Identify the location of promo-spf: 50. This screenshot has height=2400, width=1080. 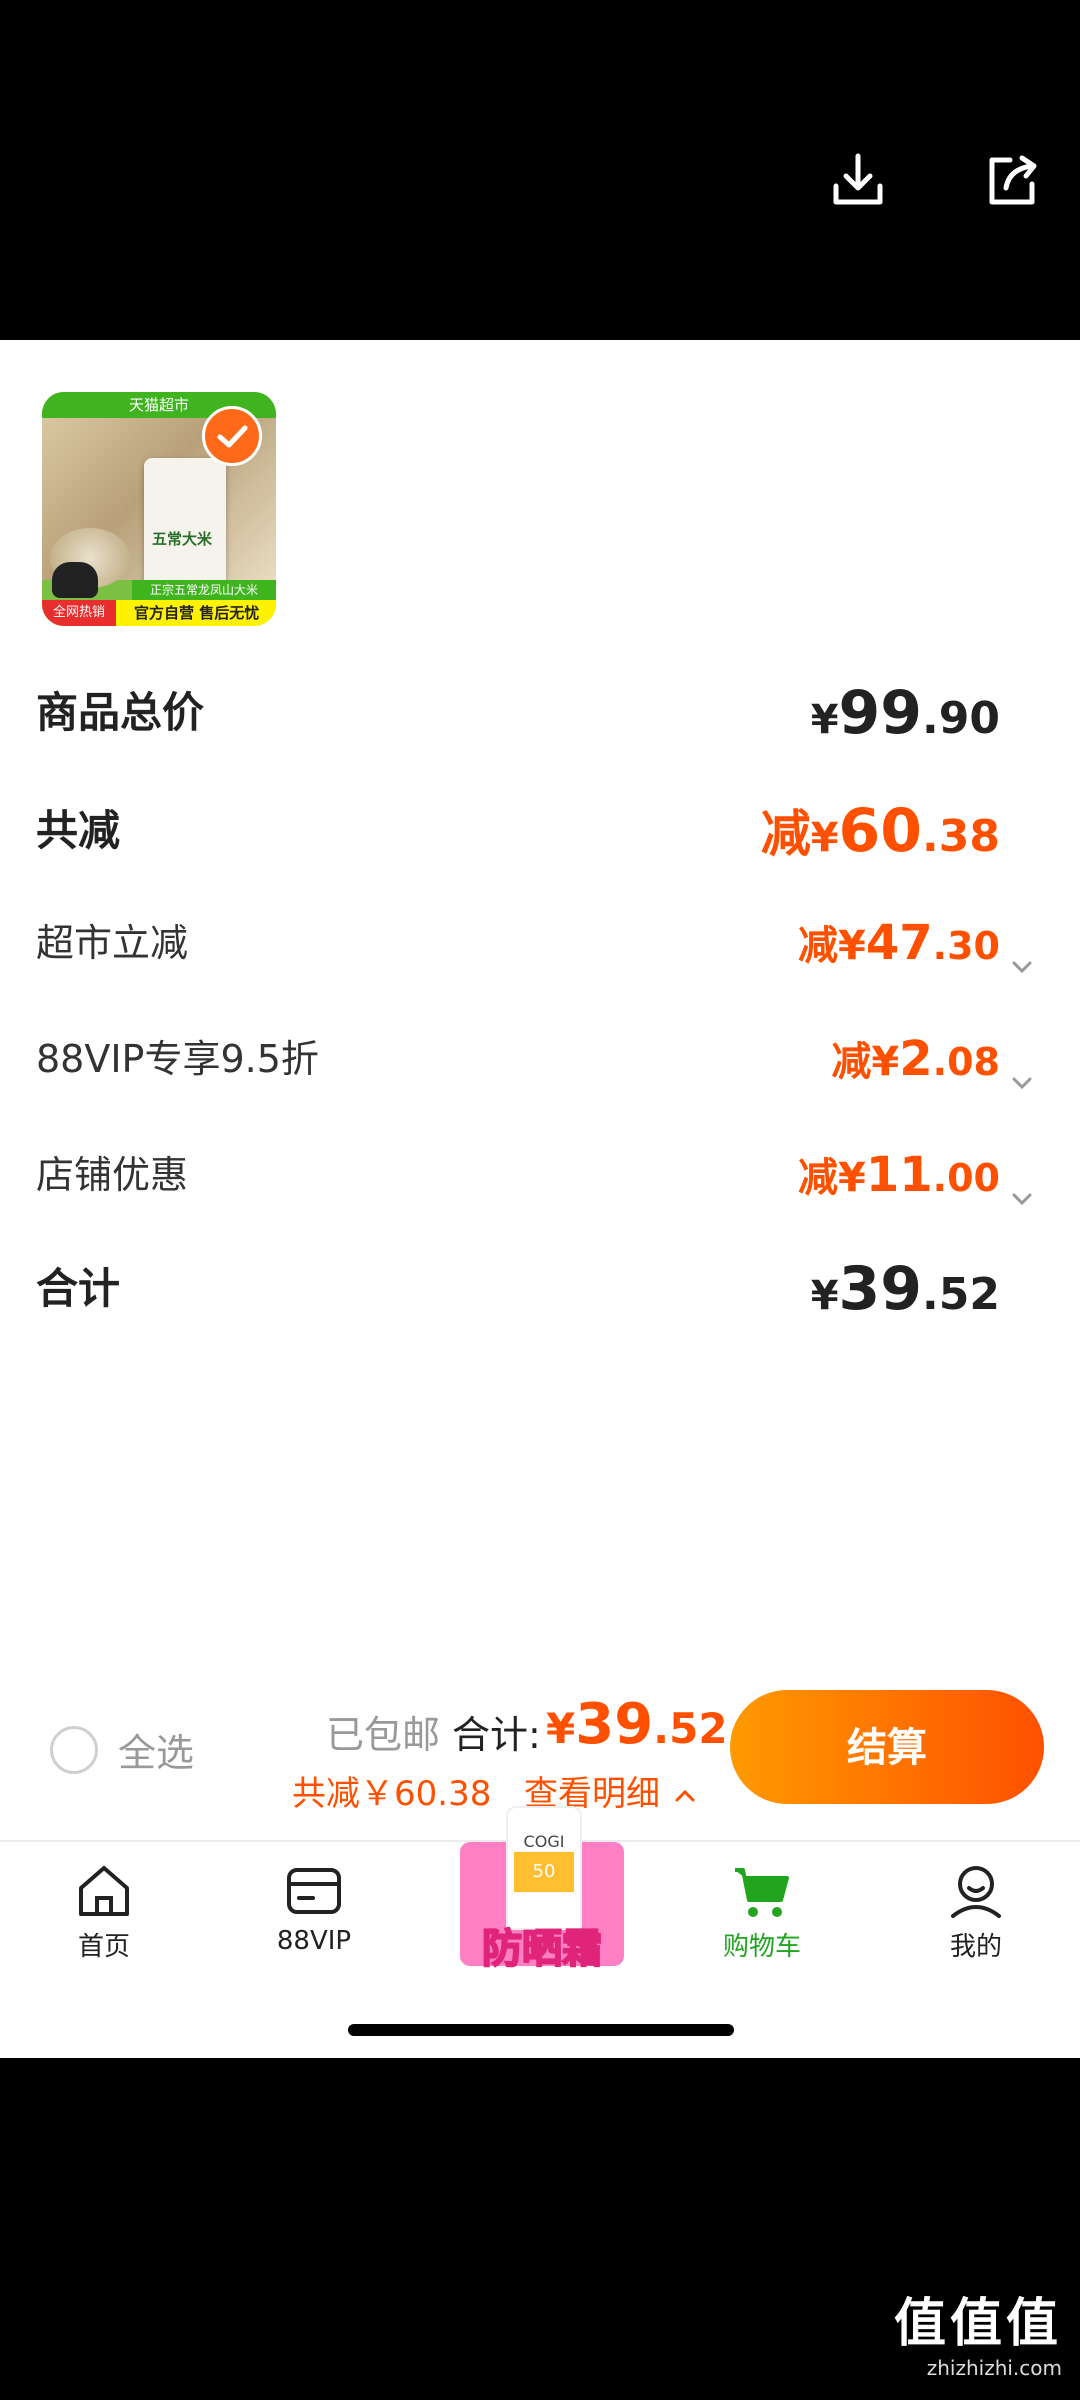
(544, 1872).